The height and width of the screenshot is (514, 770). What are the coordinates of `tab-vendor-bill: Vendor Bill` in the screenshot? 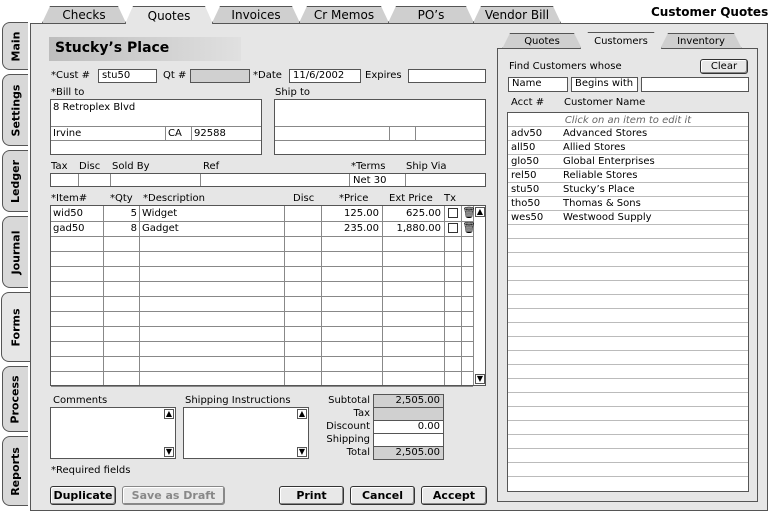 It's located at (517, 14).